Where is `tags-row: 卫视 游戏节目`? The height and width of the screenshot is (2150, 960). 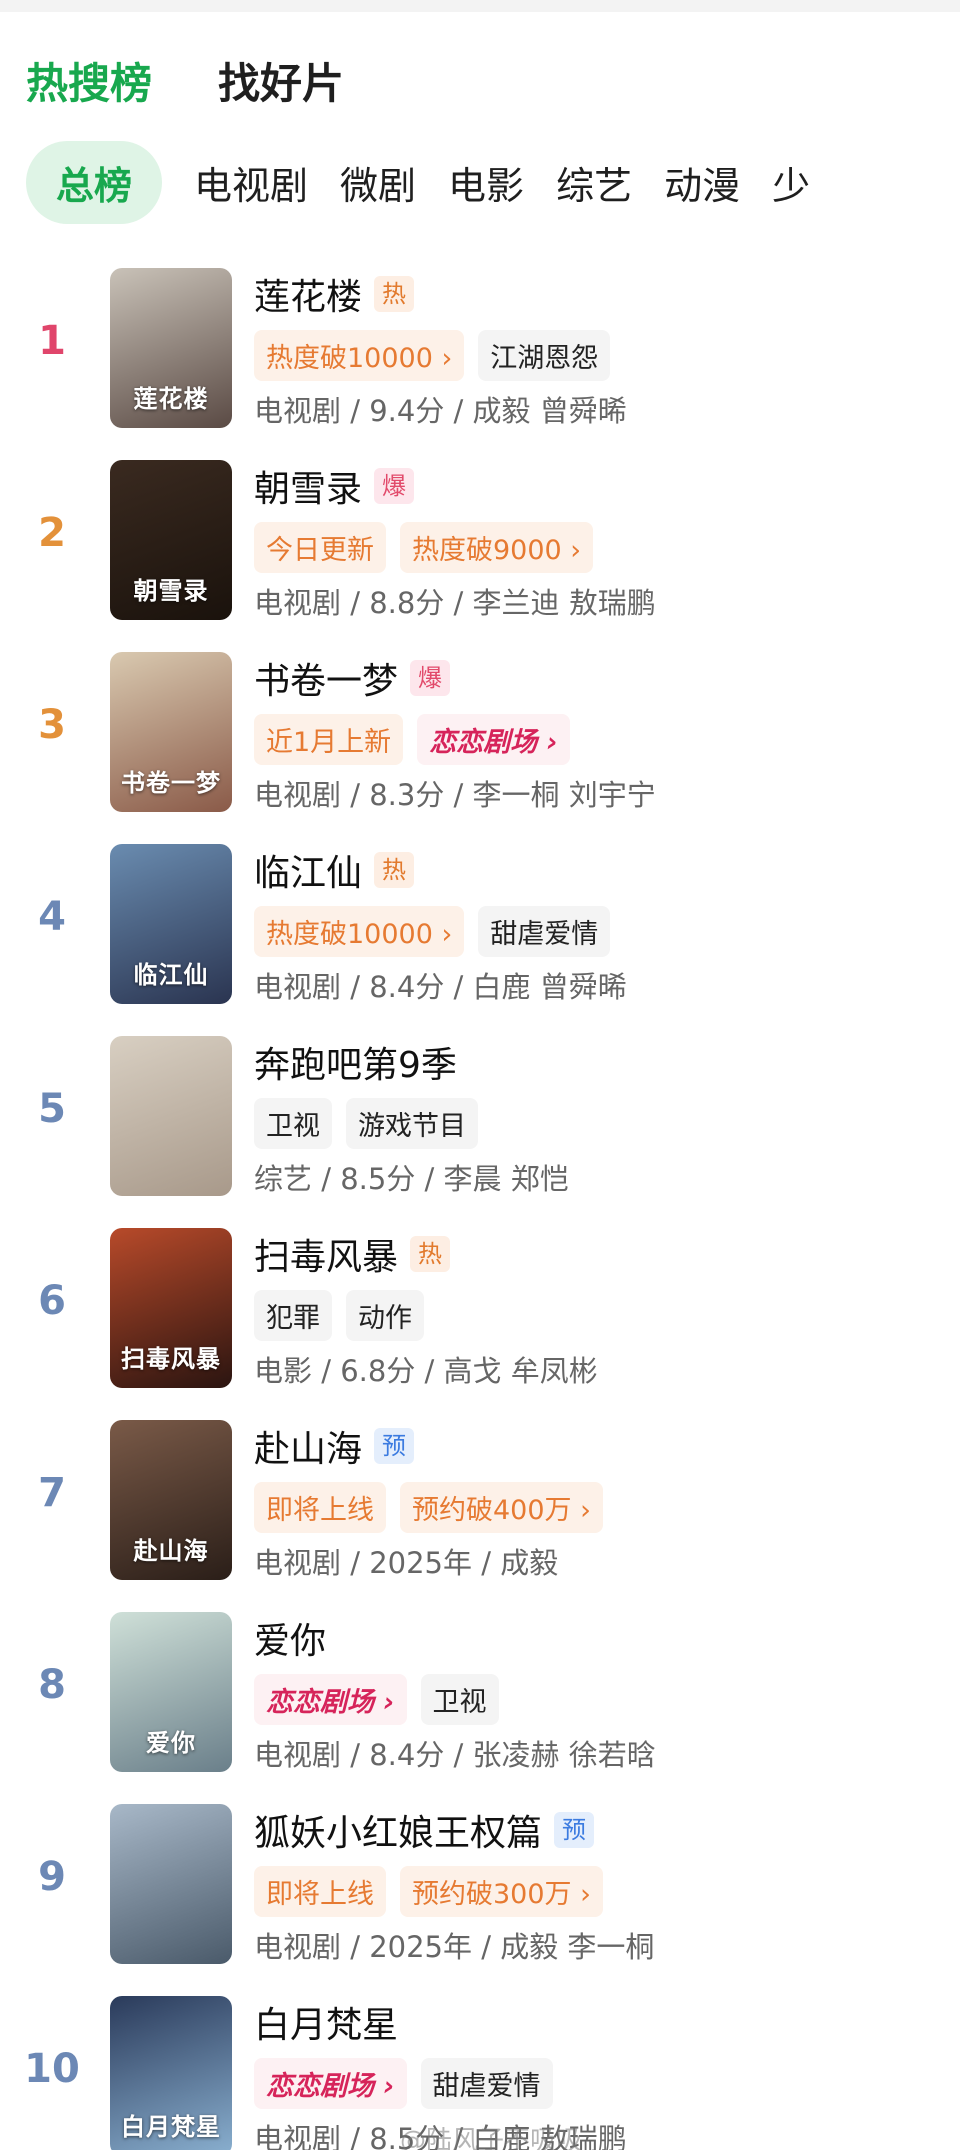 tags-row: 卫视 游戏节目 is located at coordinates (366, 1123).